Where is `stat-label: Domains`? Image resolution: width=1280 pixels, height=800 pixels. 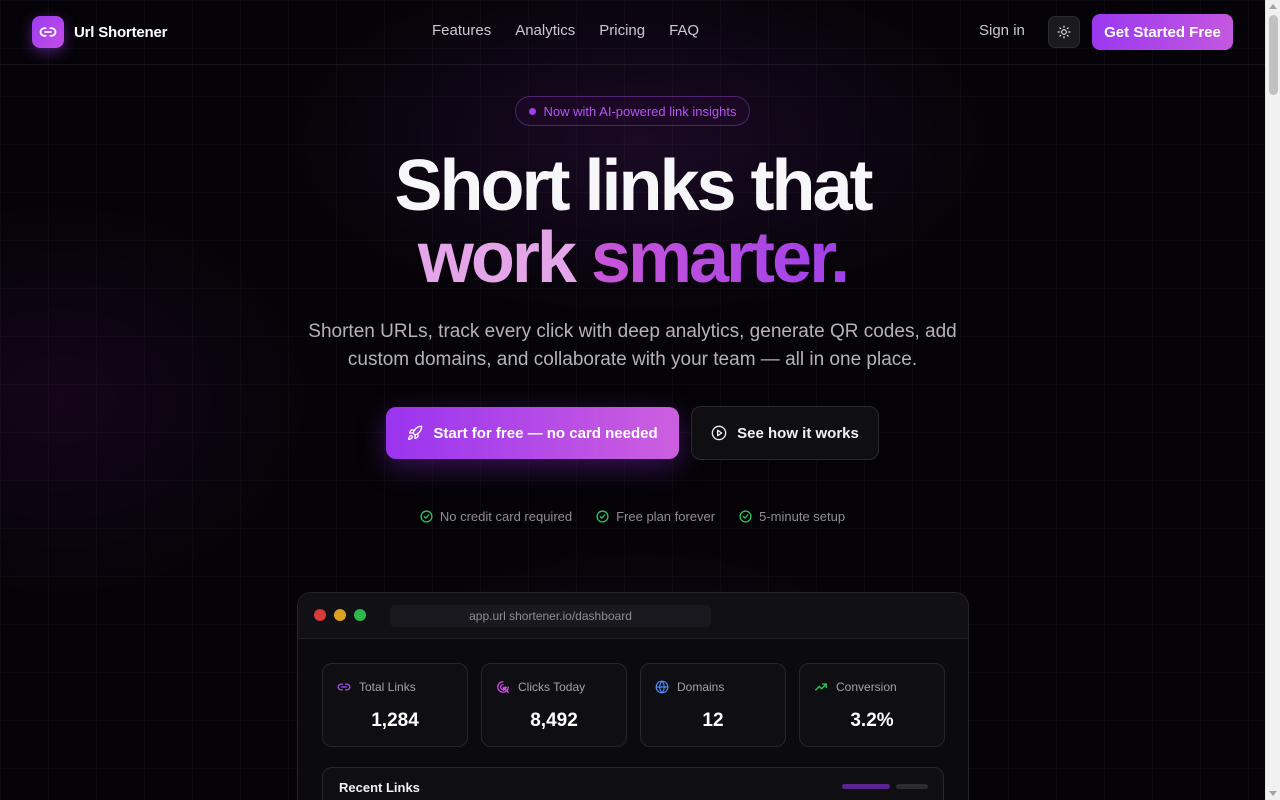 stat-label: Domains is located at coordinates (701, 687).